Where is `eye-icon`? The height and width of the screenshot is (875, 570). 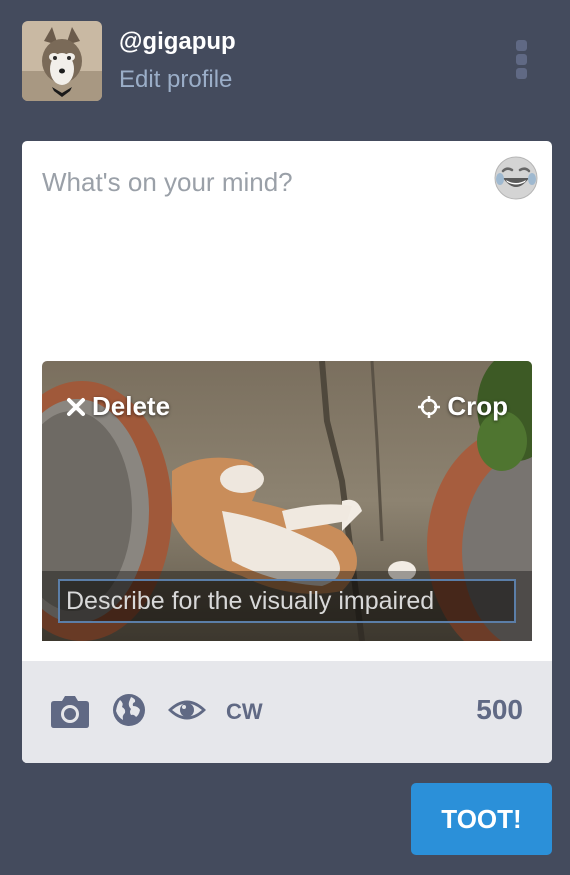
eye-icon is located at coordinates (187, 710).